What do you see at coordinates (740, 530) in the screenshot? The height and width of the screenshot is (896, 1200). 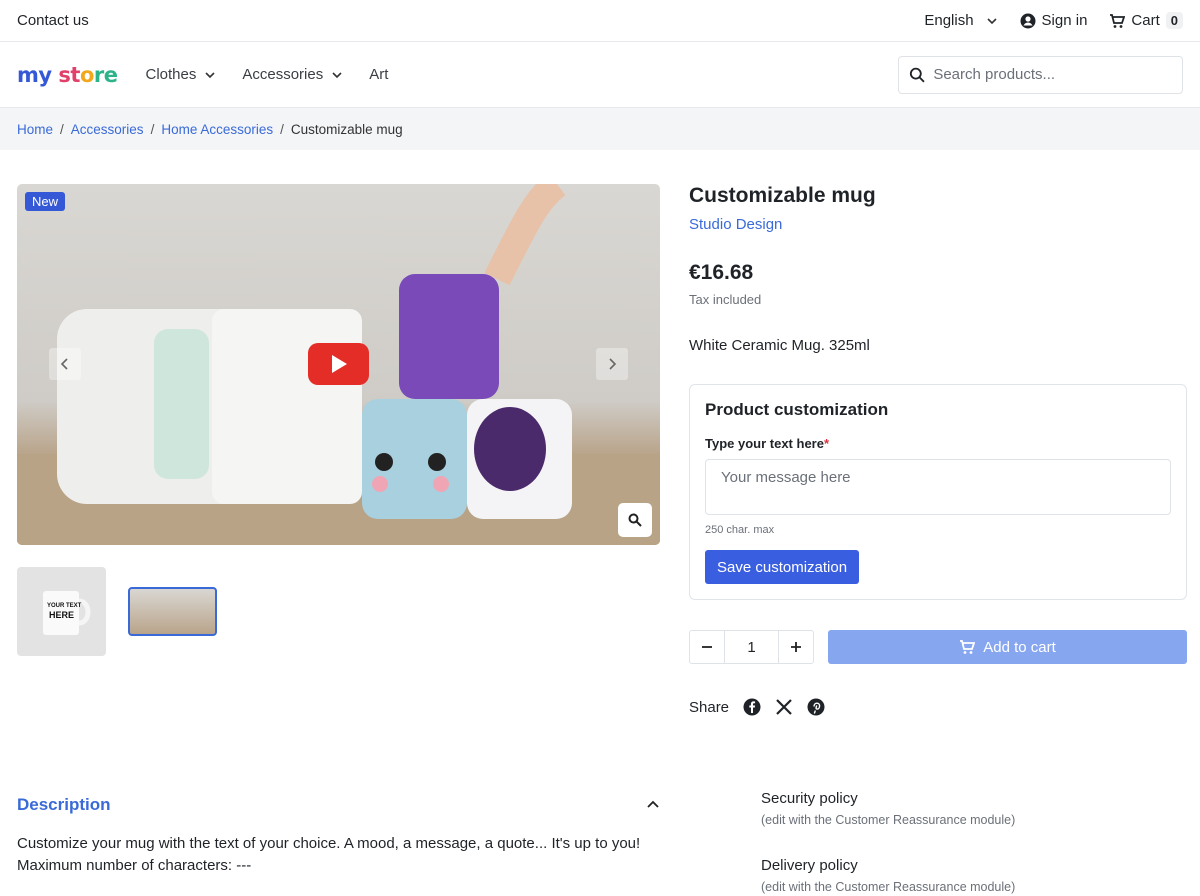 I see `char-max-hint: 250 char. max` at bounding box center [740, 530].